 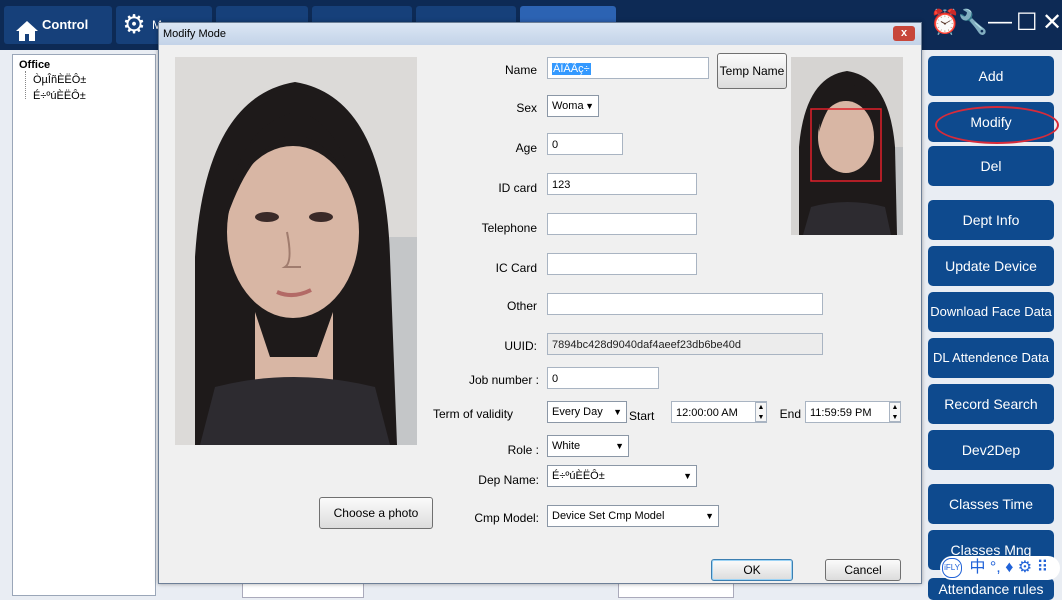 What do you see at coordinates (904, 33) in the screenshot?
I see `dialog-close-button: x` at bounding box center [904, 33].